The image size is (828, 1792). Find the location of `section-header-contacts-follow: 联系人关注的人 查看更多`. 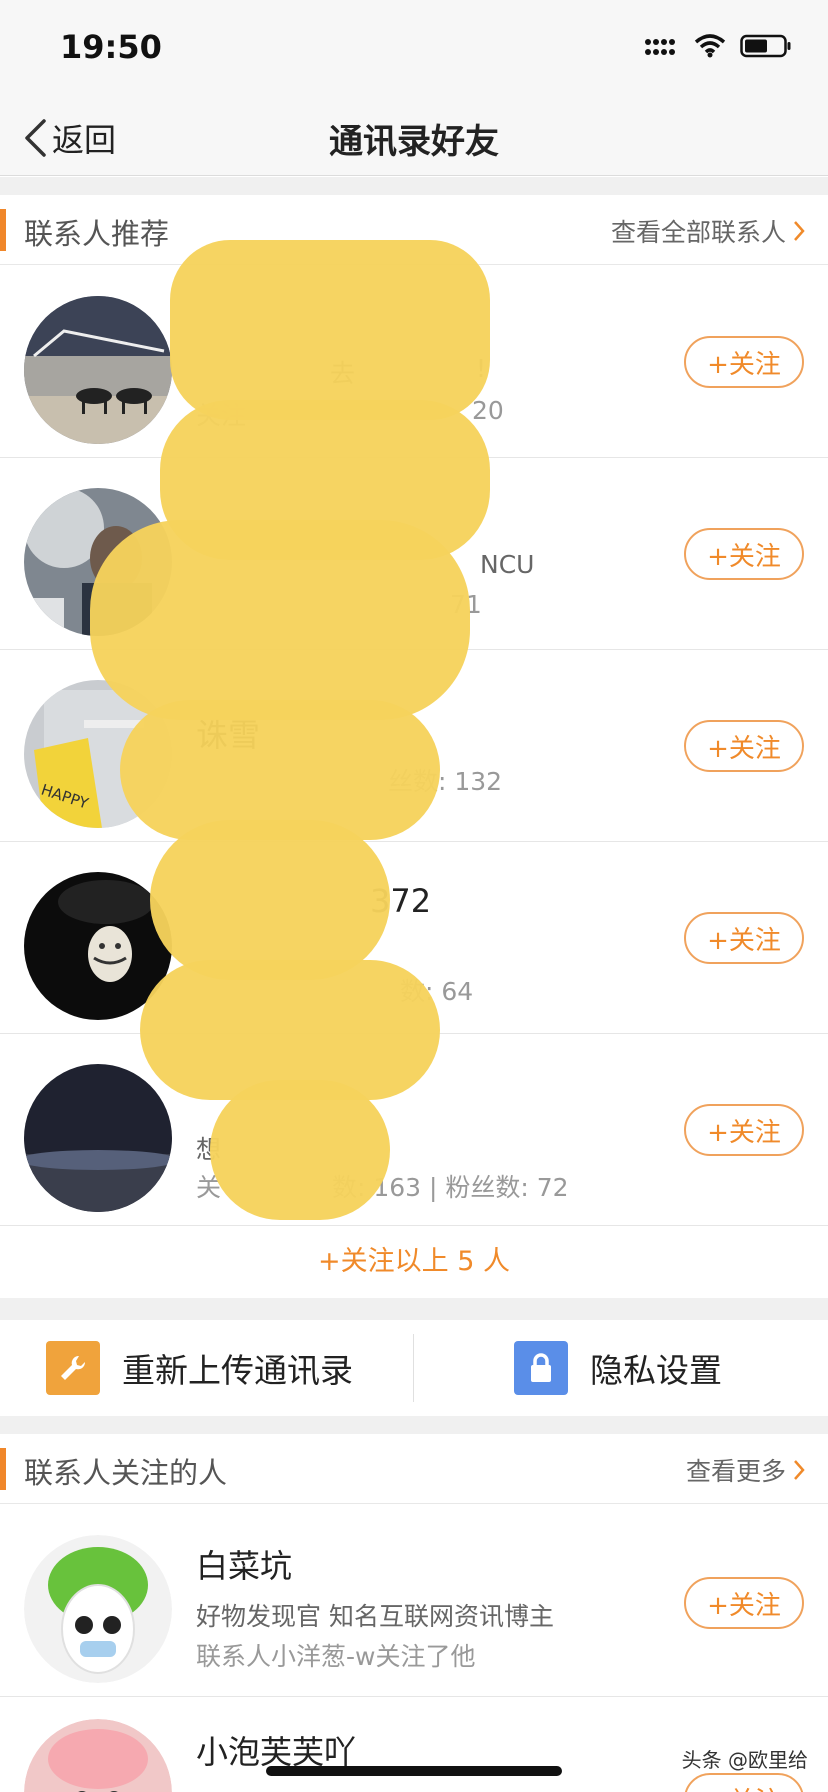

section-header-contacts-follow: 联系人关注的人 查看更多 is located at coordinates (414, 1469).